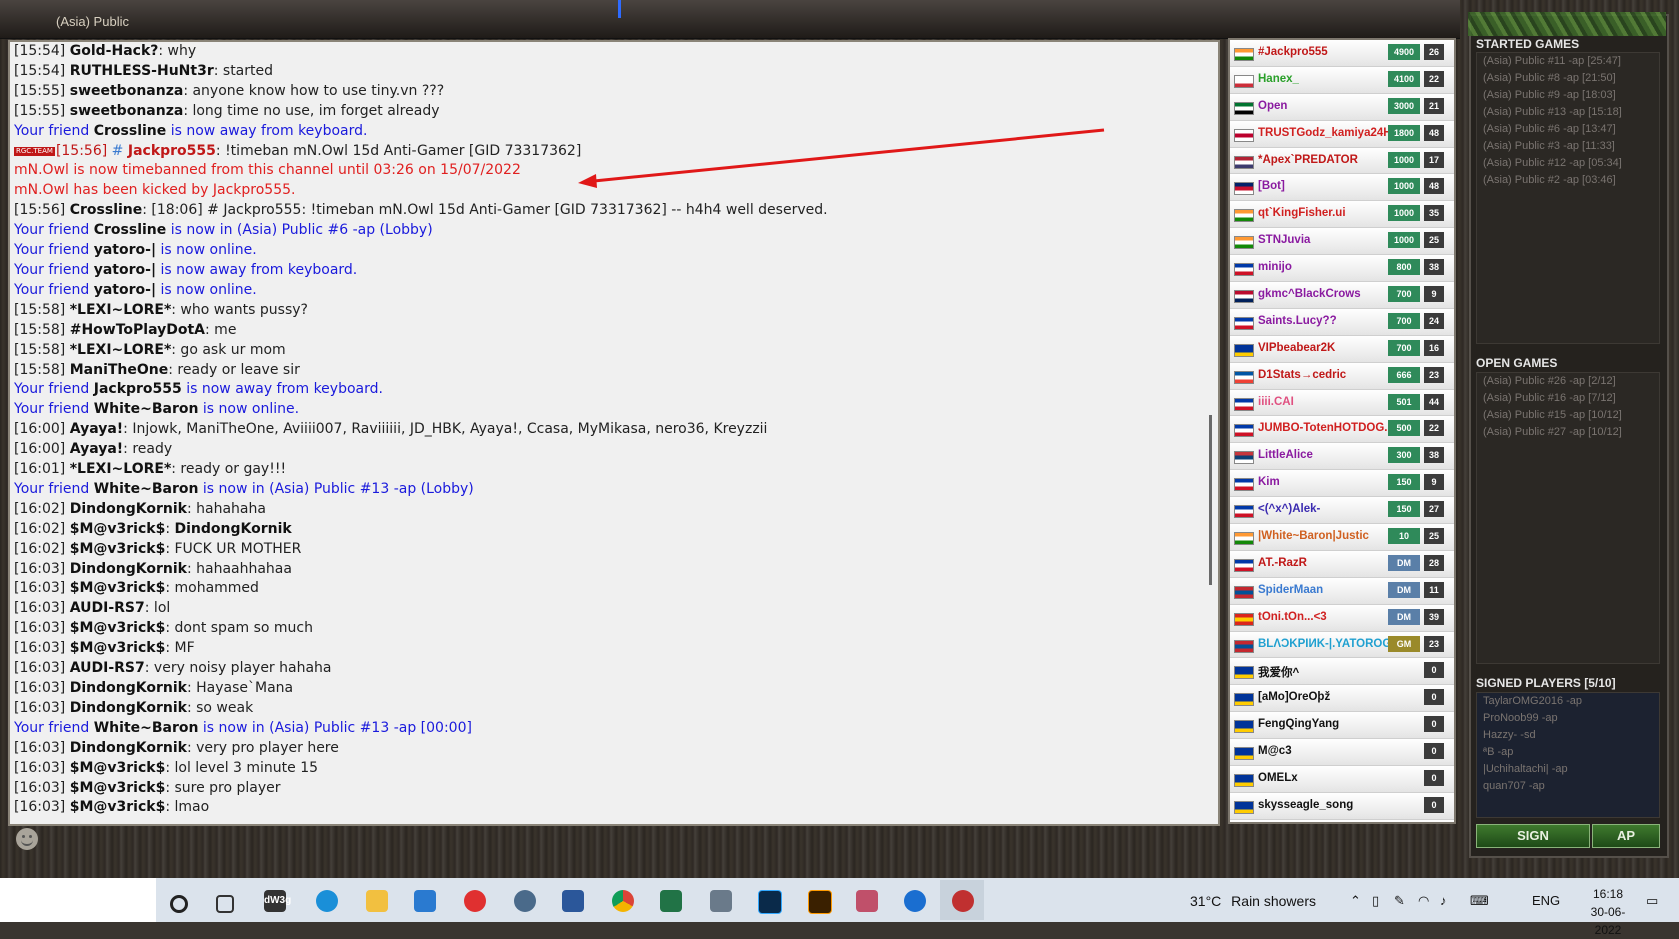 This screenshot has width=1679, height=939. Describe the element at coordinates (1342, 268) in the screenshot. I see `user-list-item: minijo80038` at that location.